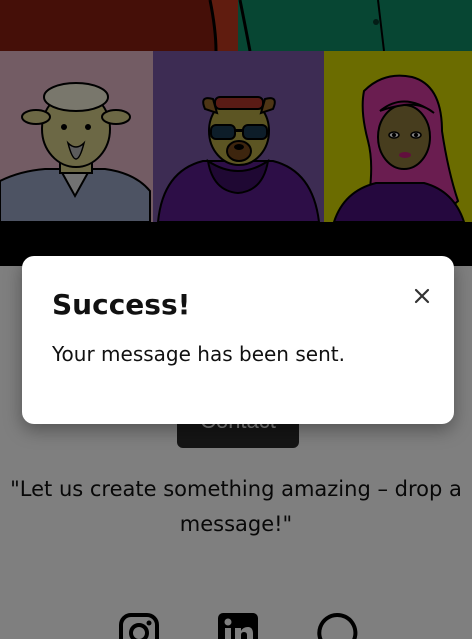 The width and height of the screenshot is (472, 639). I want to click on close-icon, so click(422, 296).